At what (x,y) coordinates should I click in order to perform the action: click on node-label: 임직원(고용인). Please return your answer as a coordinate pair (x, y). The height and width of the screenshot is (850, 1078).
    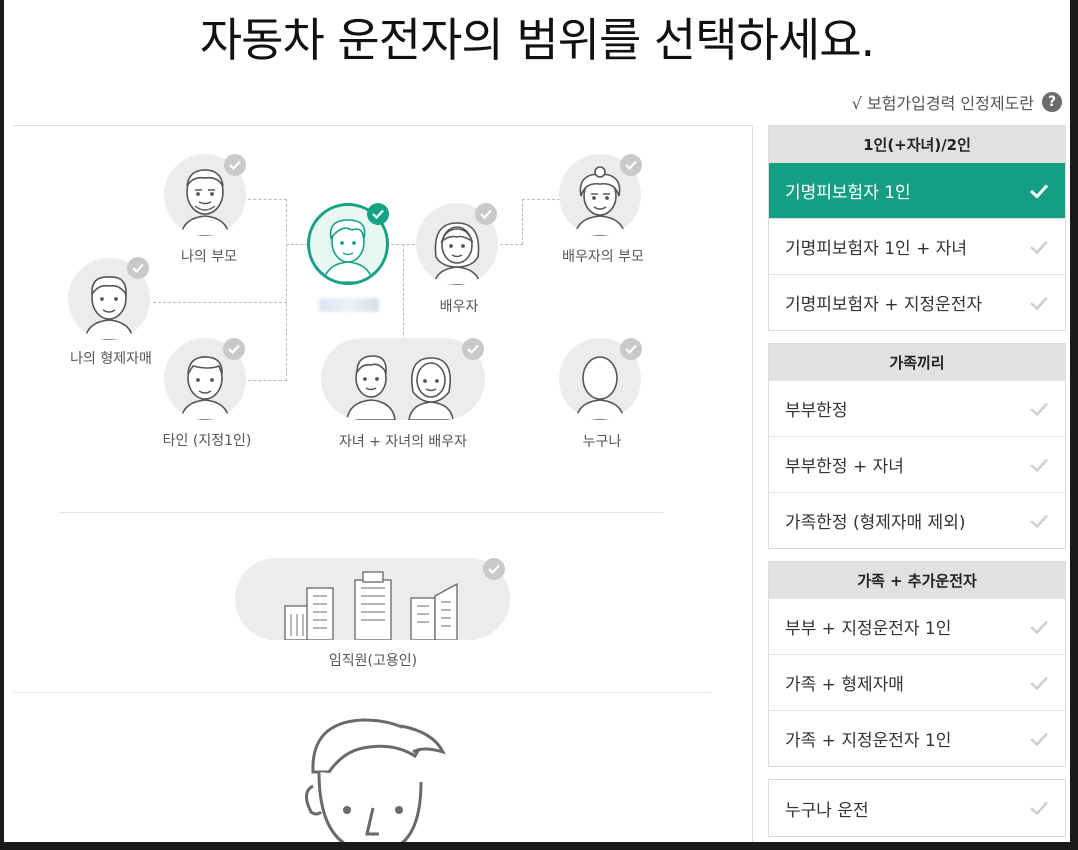
    Looking at the image, I should click on (373, 661).